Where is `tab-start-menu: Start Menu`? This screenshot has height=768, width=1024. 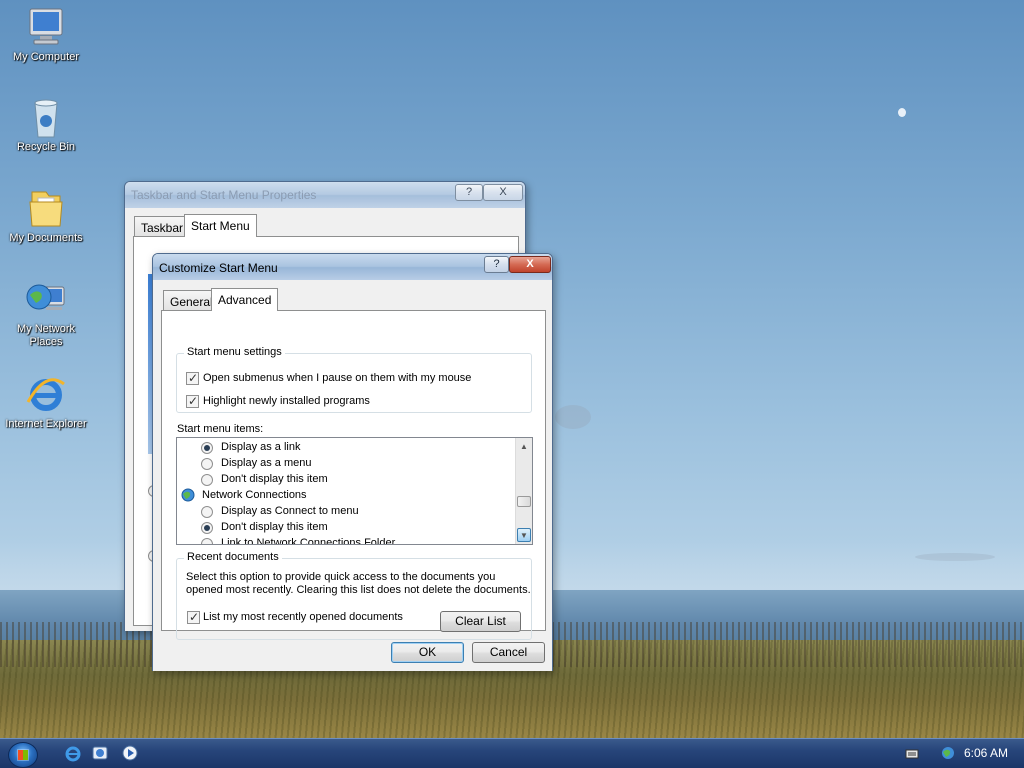
tab-start-menu: Start Menu is located at coordinates (220, 225).